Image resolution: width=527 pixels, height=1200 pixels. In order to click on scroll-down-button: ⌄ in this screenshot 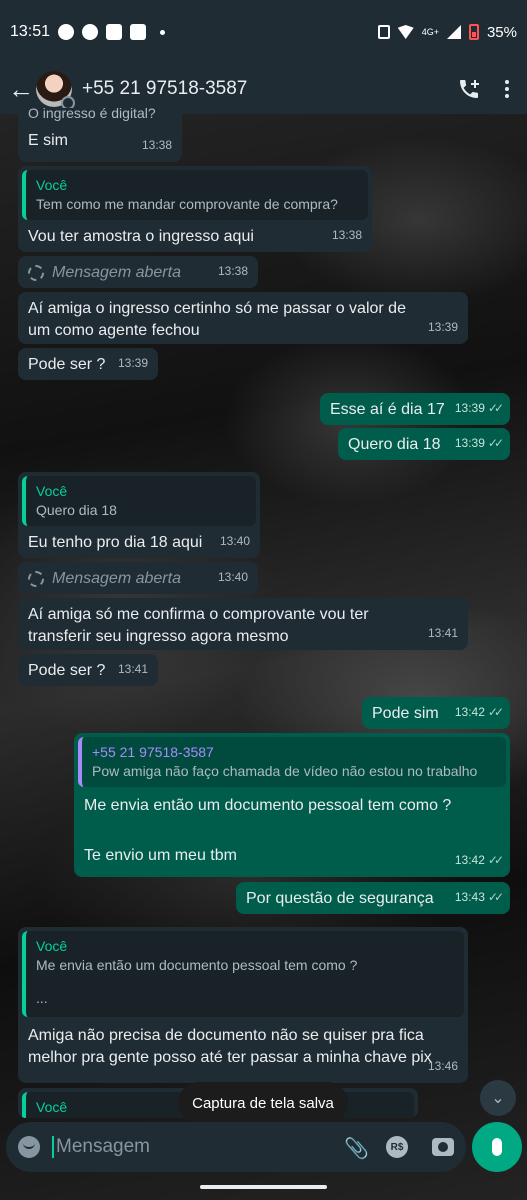, I will do `click(498, 1098)`.